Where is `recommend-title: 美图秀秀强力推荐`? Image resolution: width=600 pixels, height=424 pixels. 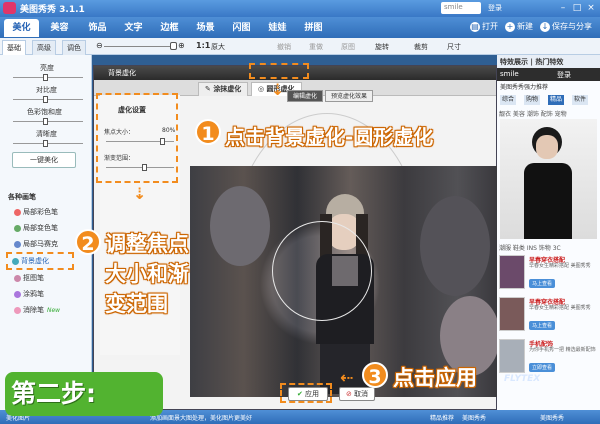
recommend-title: 美图秀秀强力推荐 is located at coordinates (524, 87).